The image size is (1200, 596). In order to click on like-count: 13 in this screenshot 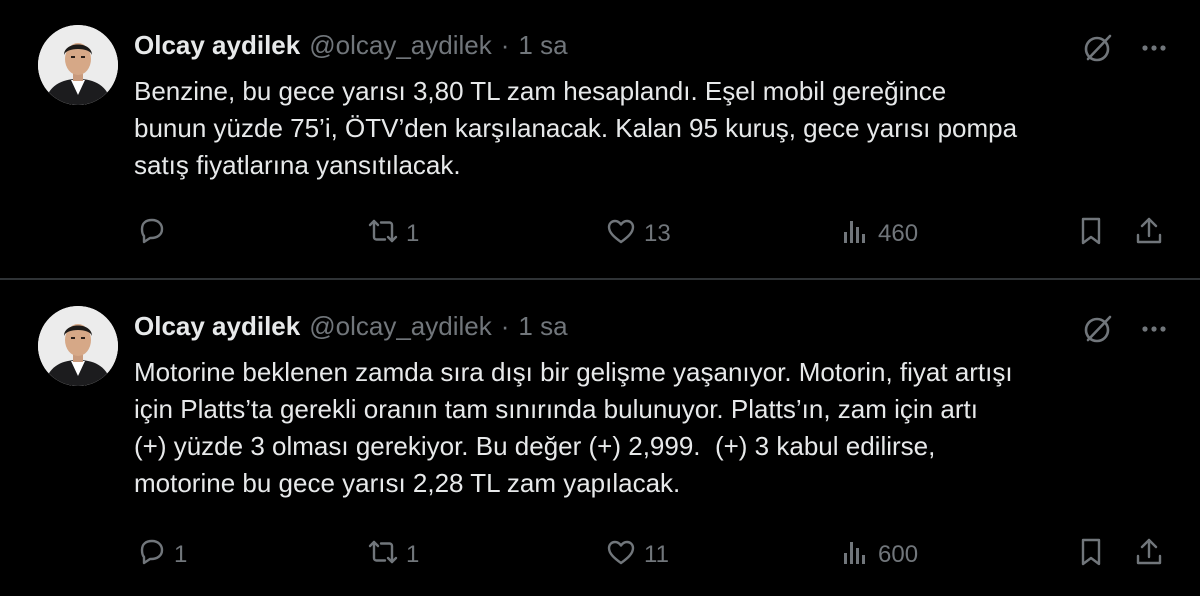, I will do `click(657, 233)`.